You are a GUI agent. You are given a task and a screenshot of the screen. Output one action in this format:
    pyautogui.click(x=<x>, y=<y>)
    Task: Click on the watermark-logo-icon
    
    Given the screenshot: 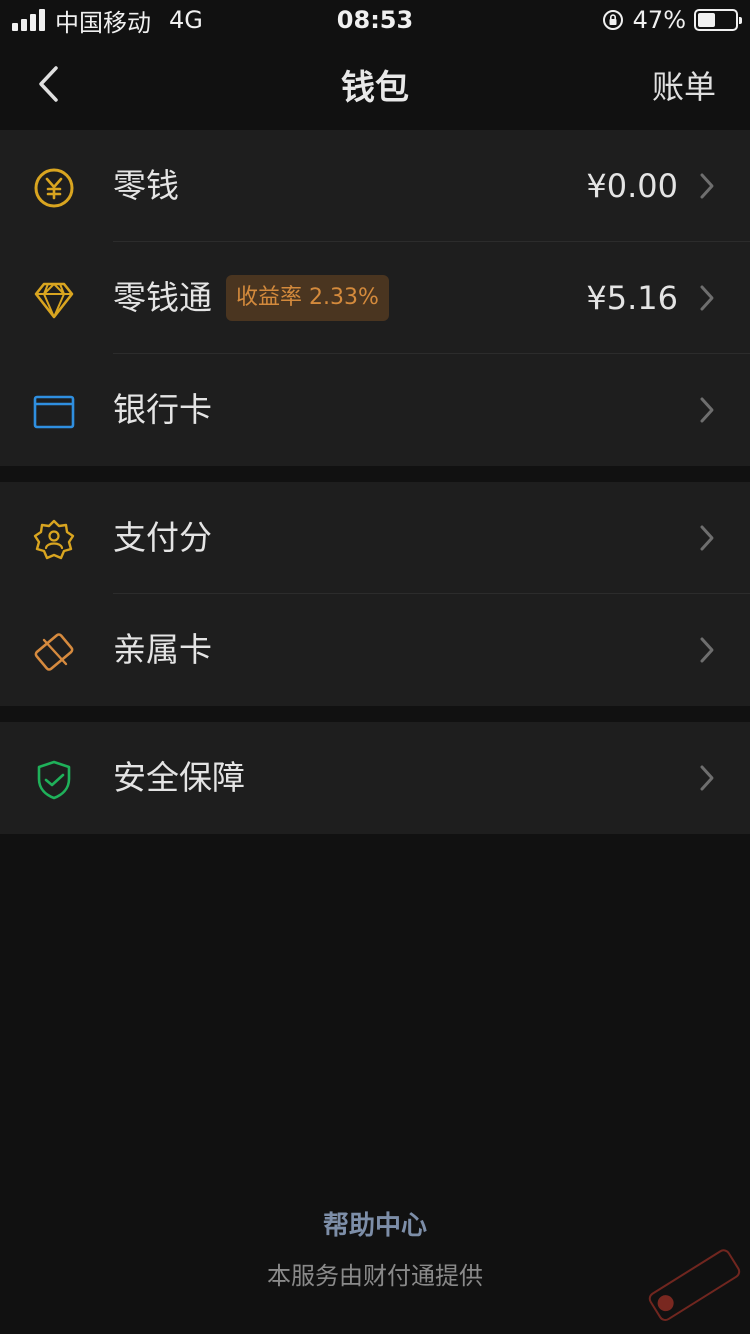 What is the action you would take?
    pyautogui.click(x=694, y=1285)
    